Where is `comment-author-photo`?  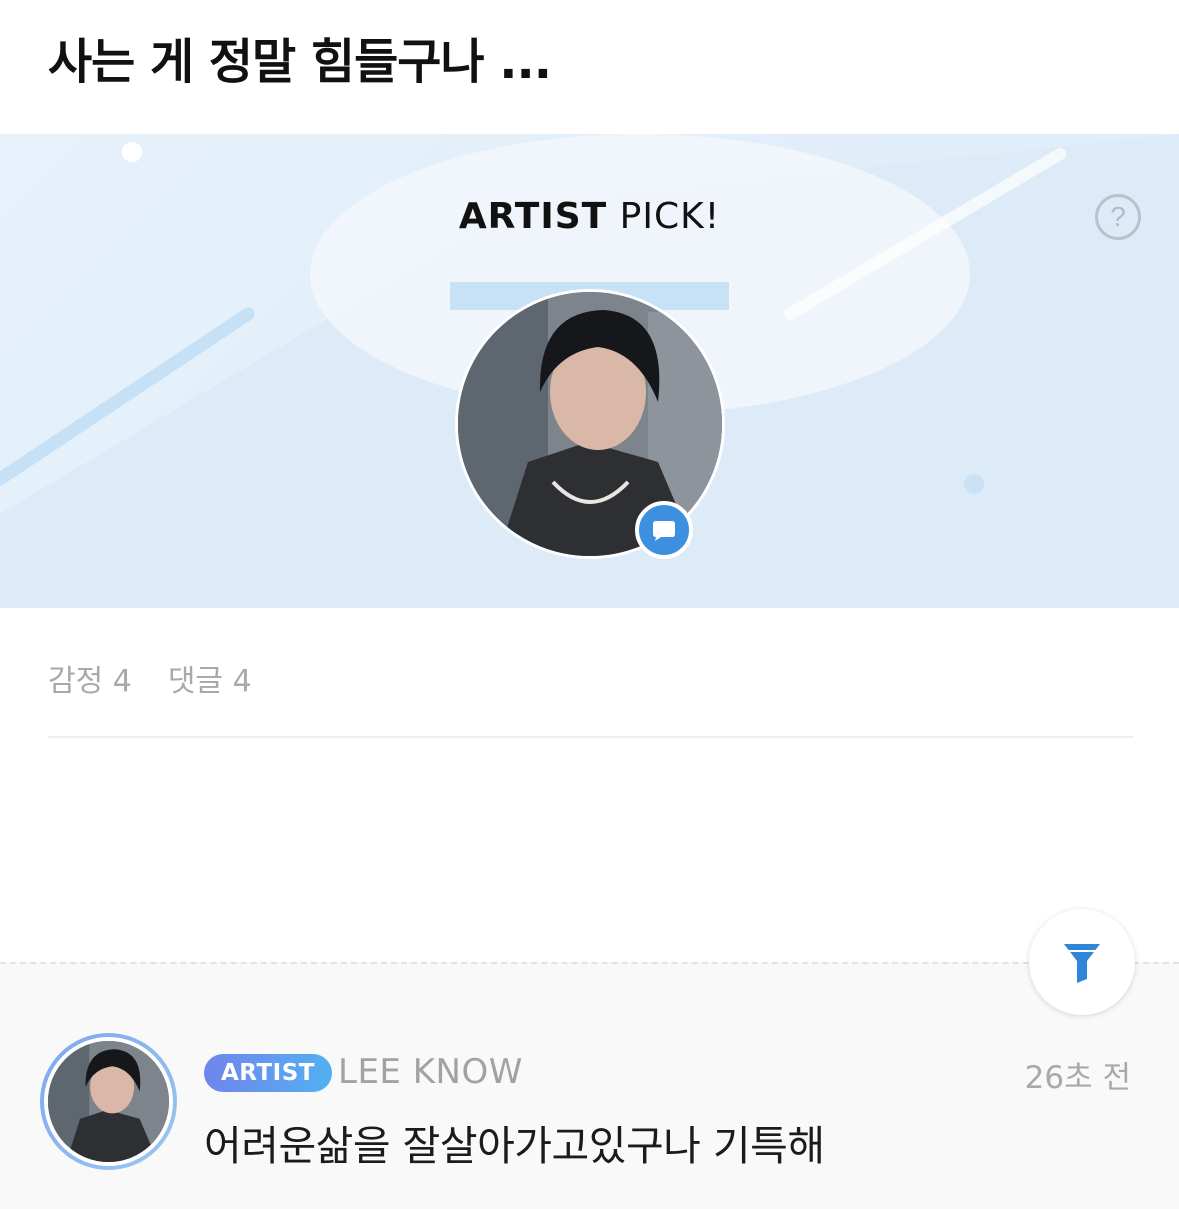
comment-author-photo is located at coordinates (108, 1101).